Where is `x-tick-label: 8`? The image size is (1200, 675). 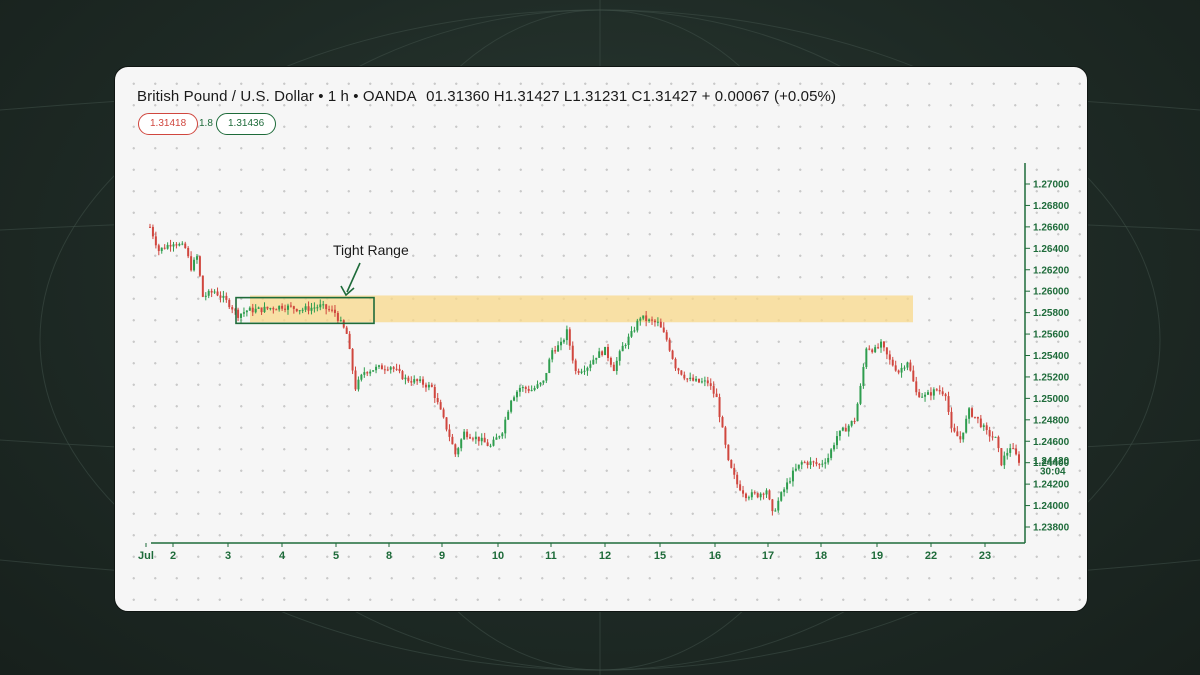 x-tick-label: 8 is located at coordinates (389, 556).